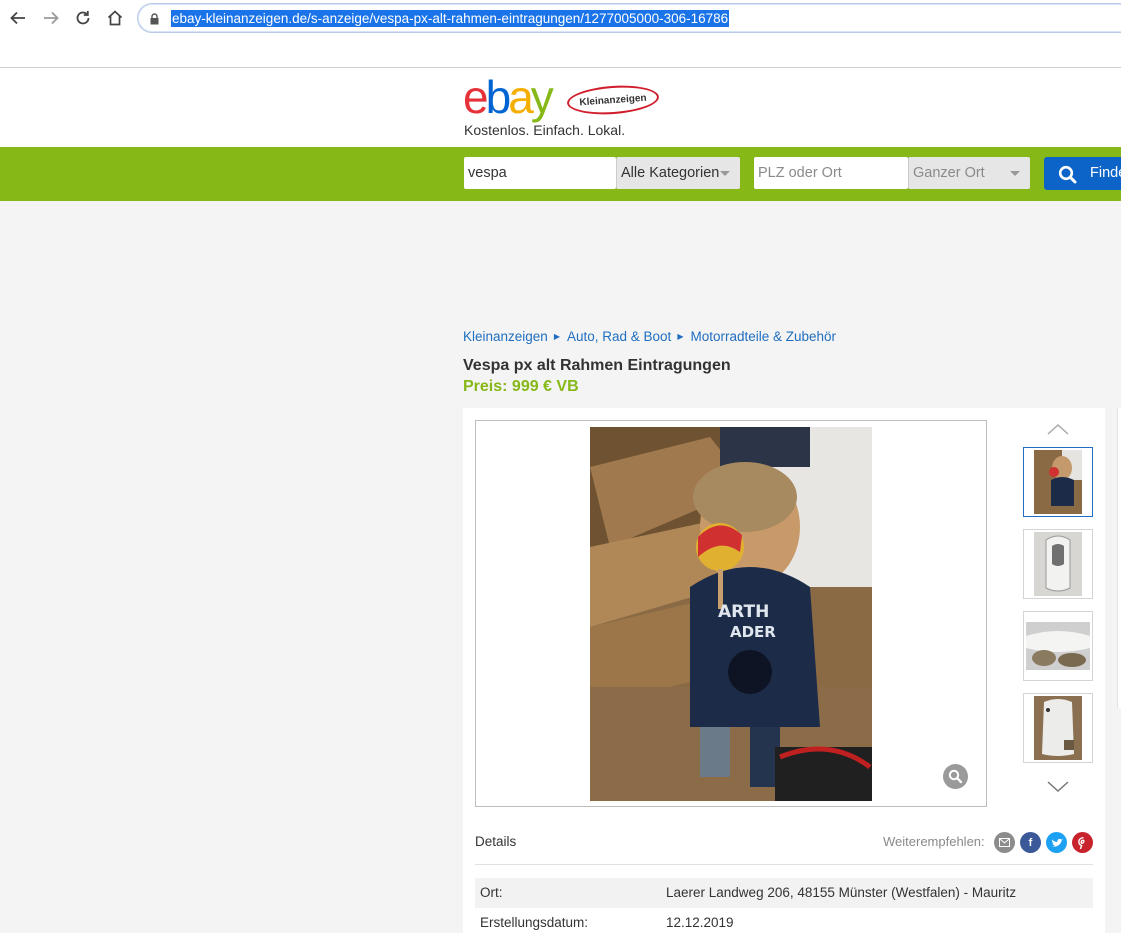 This screenshot has height=933, width=1121. I want to click on detail-key: Ort:, so click(491, 892).